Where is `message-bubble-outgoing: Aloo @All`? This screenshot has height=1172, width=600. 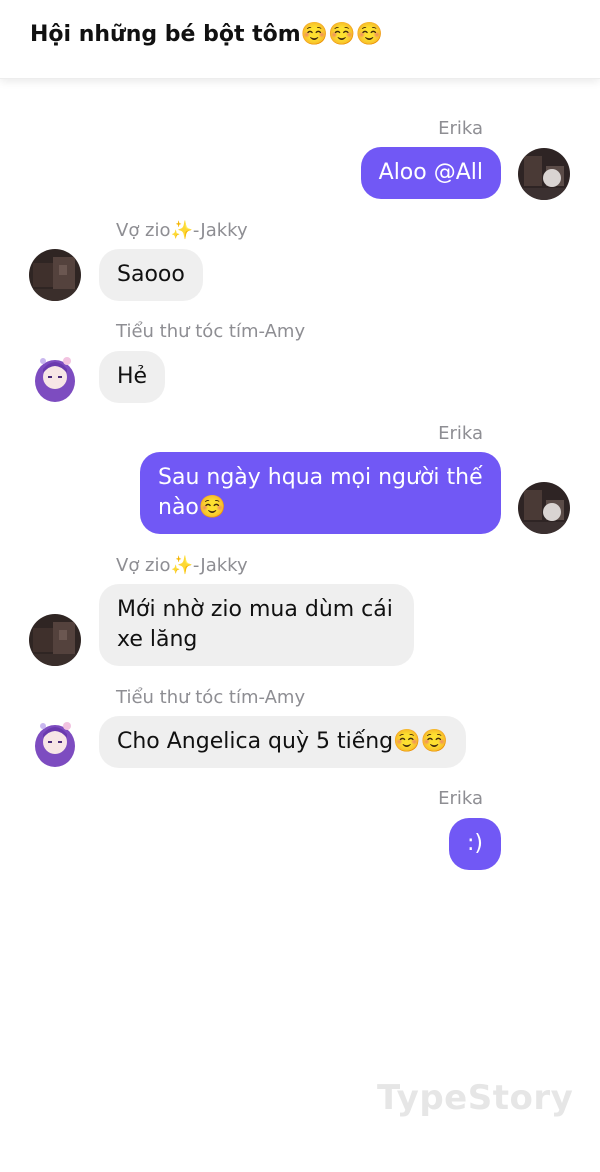 message-bubble-outgoing: Aloo @All is located at coordinates (430, 173).